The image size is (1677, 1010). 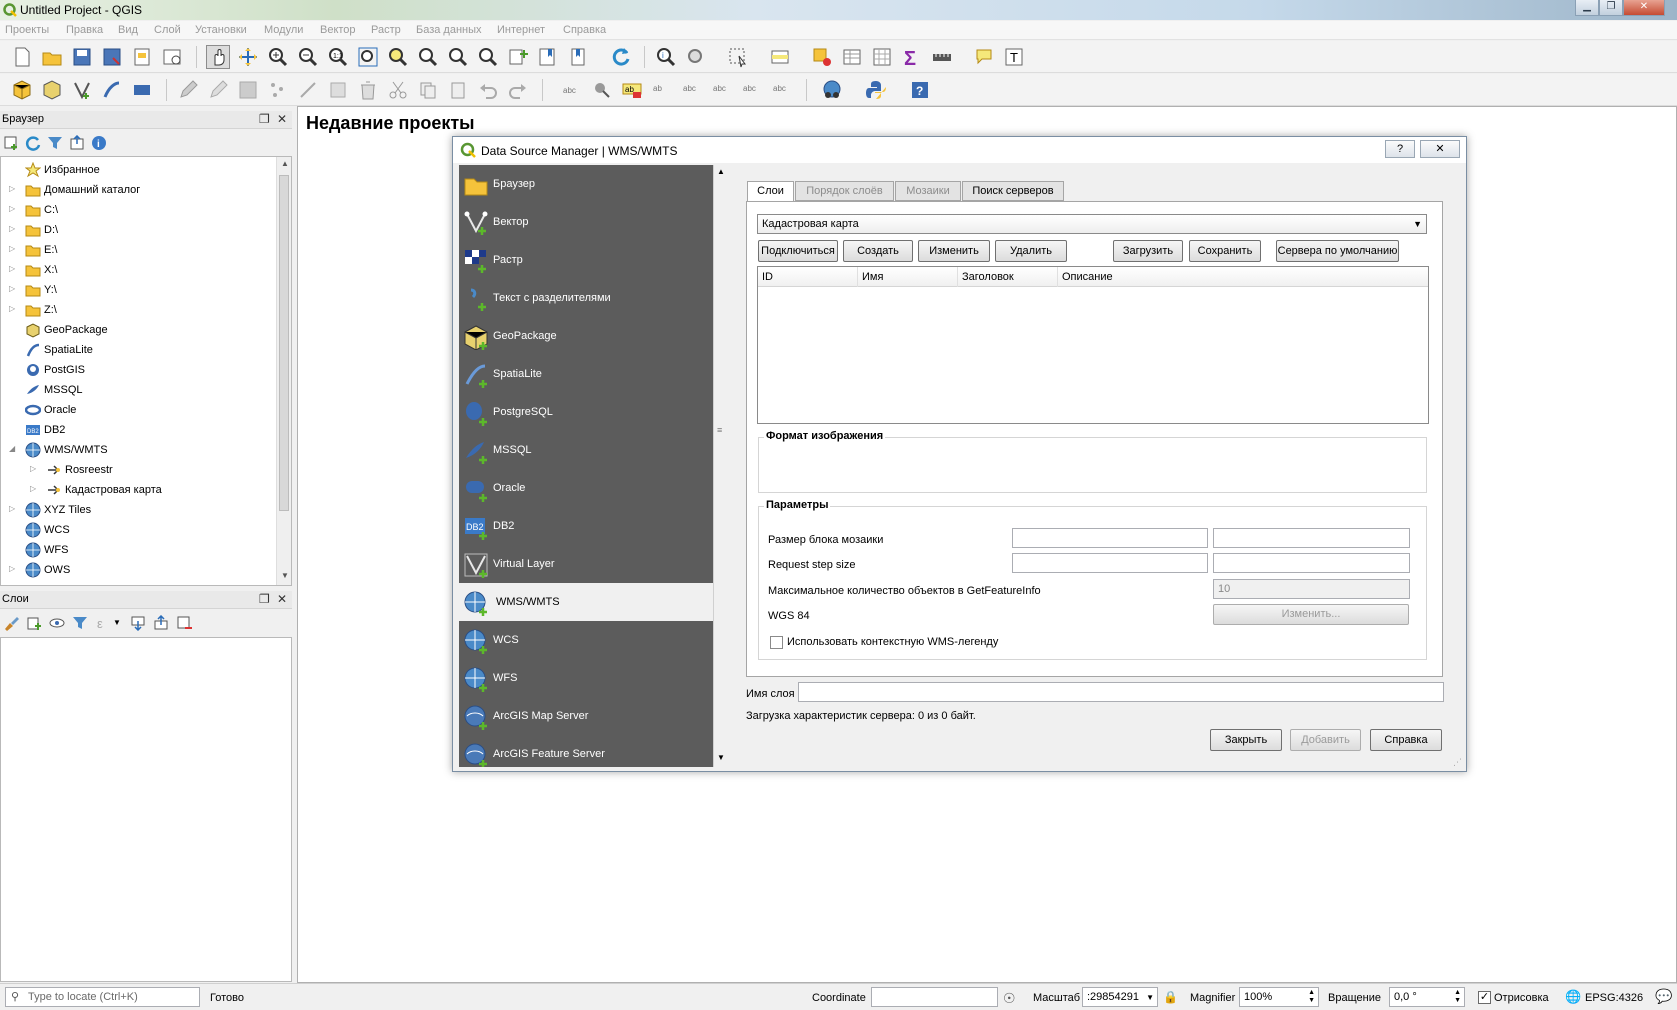 I want to click on close-button: Закрыть, so click(x=1246, y=740).